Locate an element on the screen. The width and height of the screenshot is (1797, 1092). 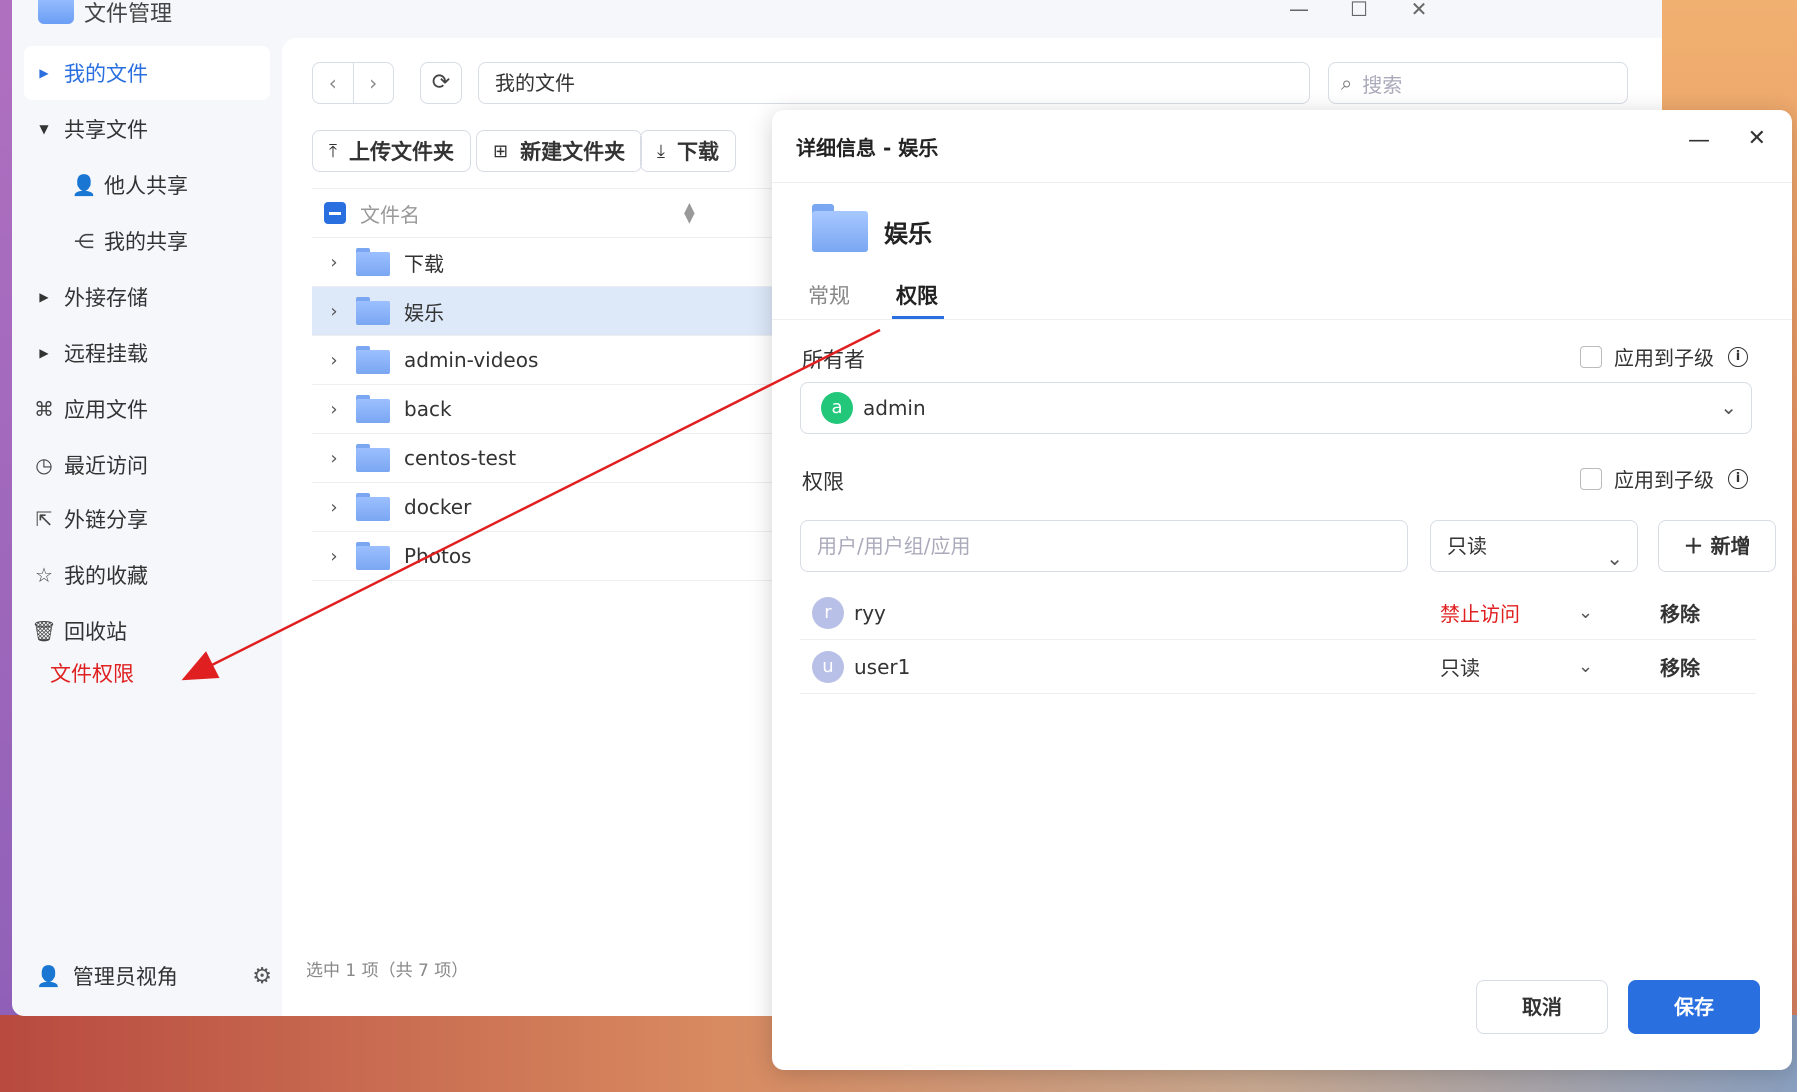
trash-icon: 🗑 is located at coordinates (44, 631).